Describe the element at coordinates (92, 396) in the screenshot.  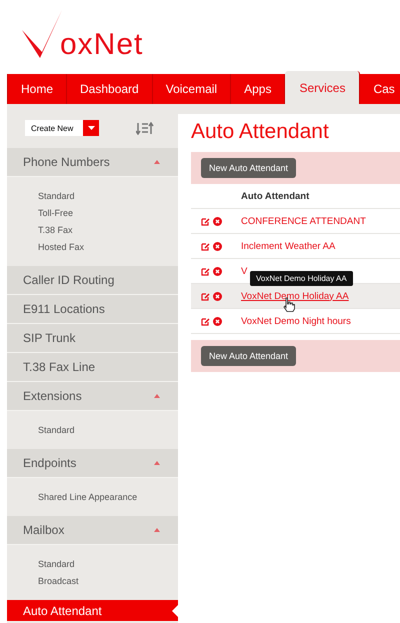
I see `sidebar-item: Extensions` at that location.